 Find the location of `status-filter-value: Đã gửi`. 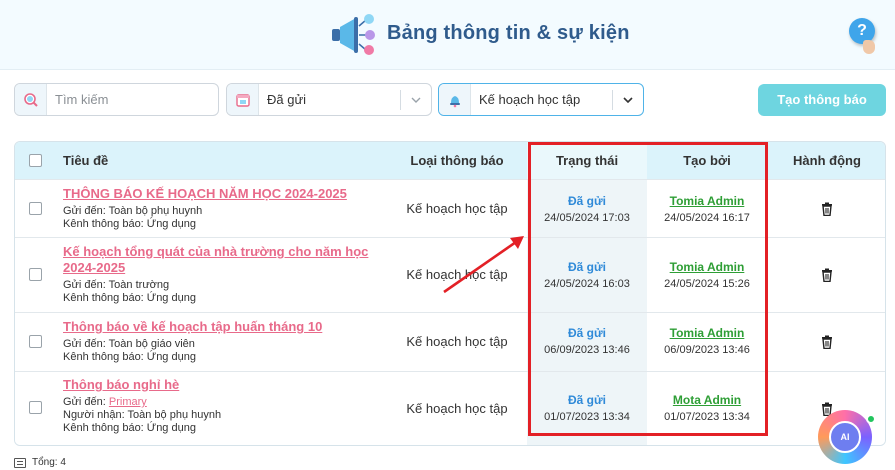

status-filter-value: Đã gửi is located at coordinates (287, 99).